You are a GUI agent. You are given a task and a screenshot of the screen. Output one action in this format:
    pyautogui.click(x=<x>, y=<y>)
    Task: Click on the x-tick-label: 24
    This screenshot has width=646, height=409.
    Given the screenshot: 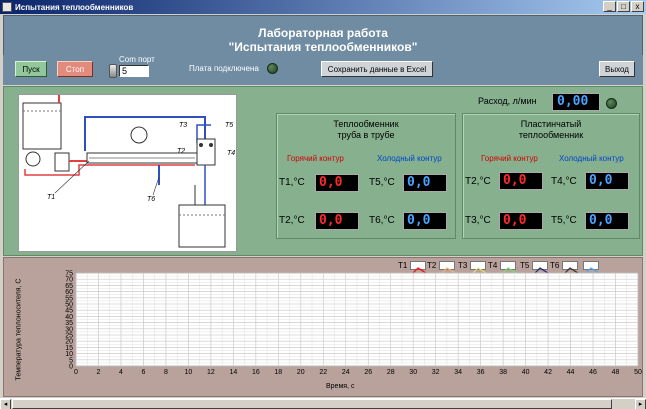 What is the action you would take?
    pyautogui.click(x=346, y=372)
    